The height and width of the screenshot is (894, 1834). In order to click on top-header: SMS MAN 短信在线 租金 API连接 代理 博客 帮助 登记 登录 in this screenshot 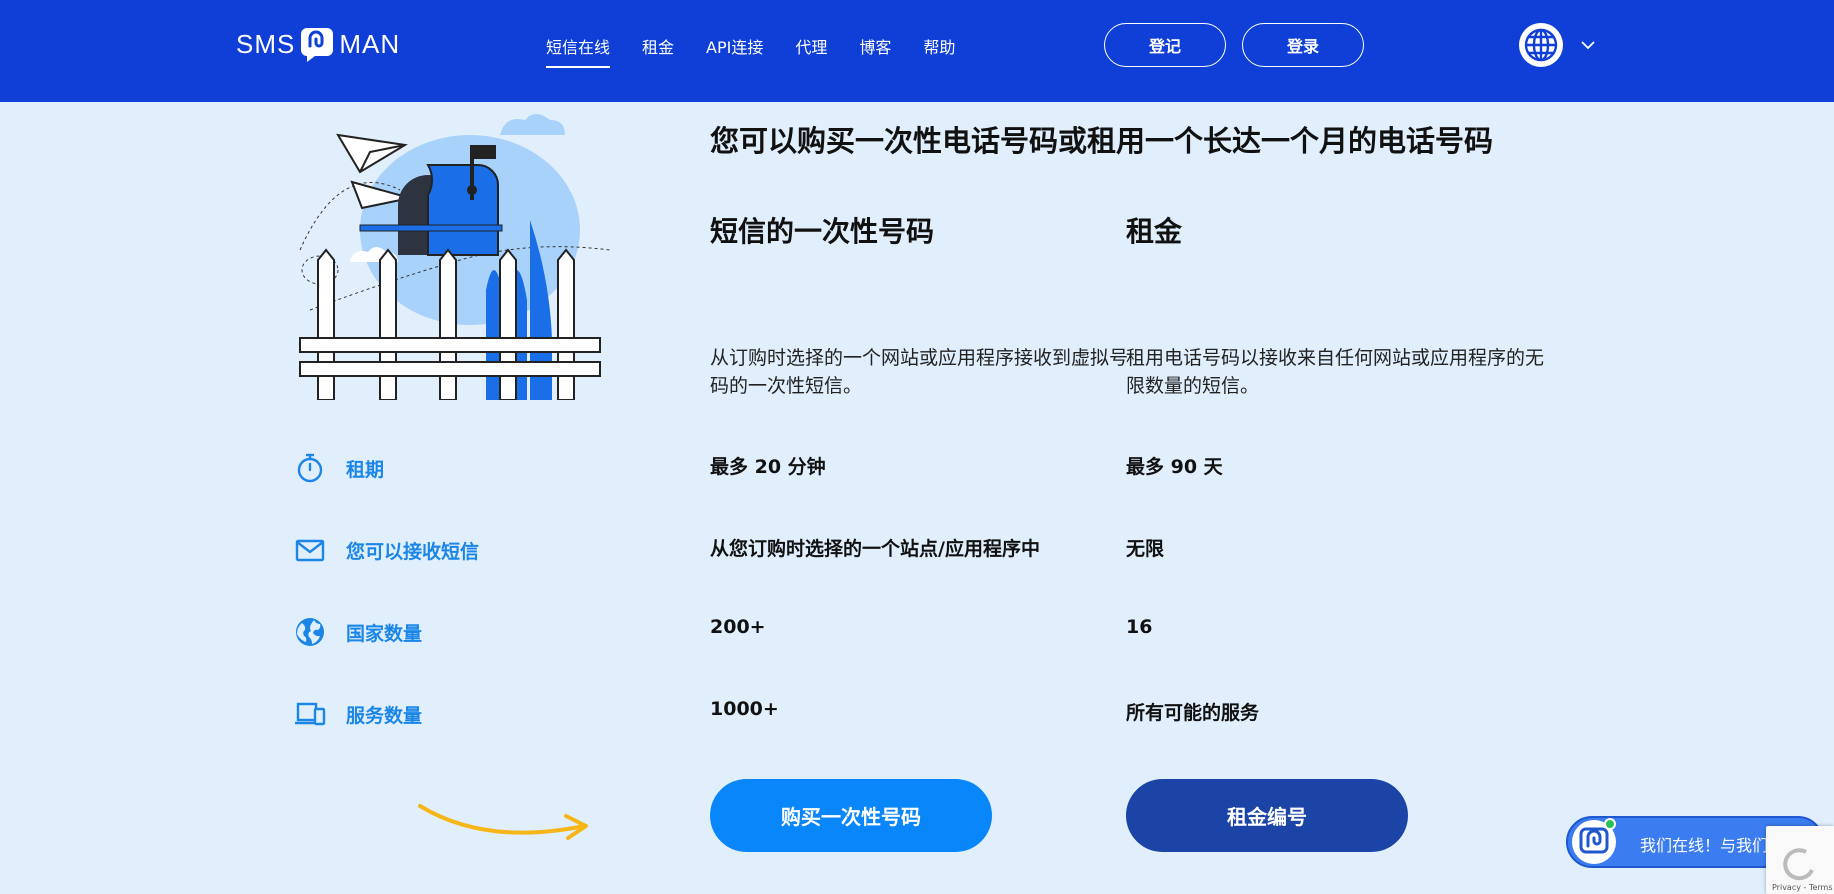, I will do `click(917, 51)`.